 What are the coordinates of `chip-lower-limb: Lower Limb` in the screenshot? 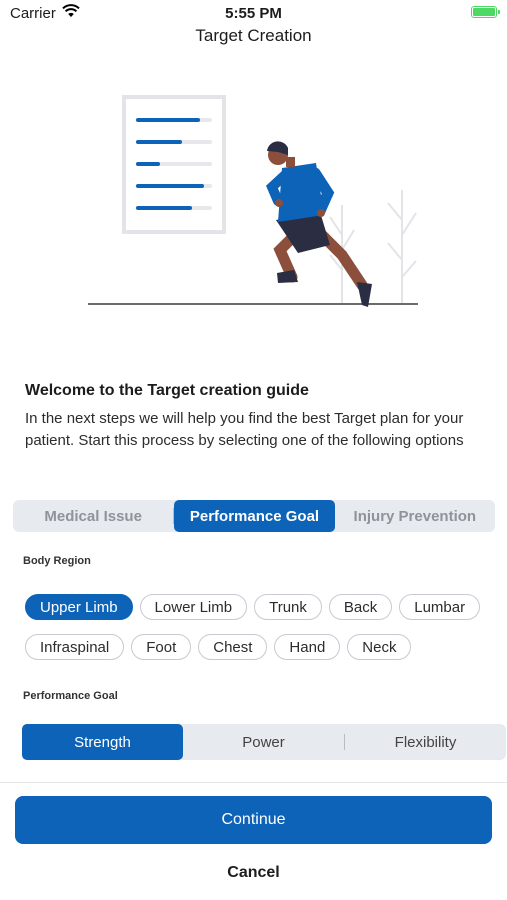 It's located at (193, 607).